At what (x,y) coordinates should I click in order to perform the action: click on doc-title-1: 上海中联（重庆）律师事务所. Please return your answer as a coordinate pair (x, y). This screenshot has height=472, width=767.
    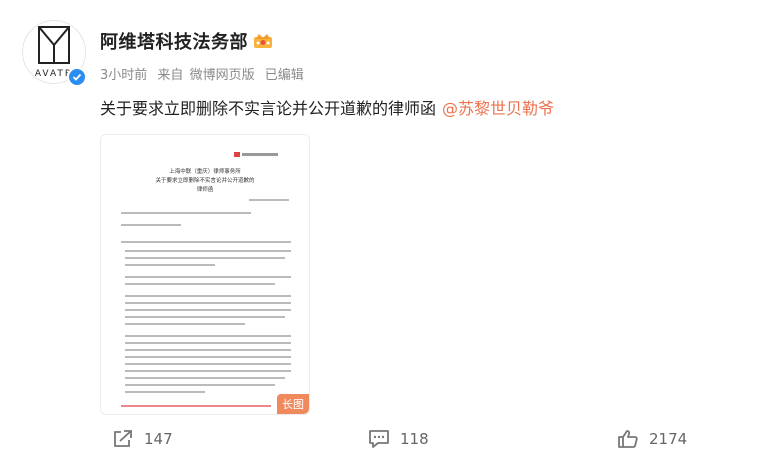
    Looking at the image, I should click on (205, 171).